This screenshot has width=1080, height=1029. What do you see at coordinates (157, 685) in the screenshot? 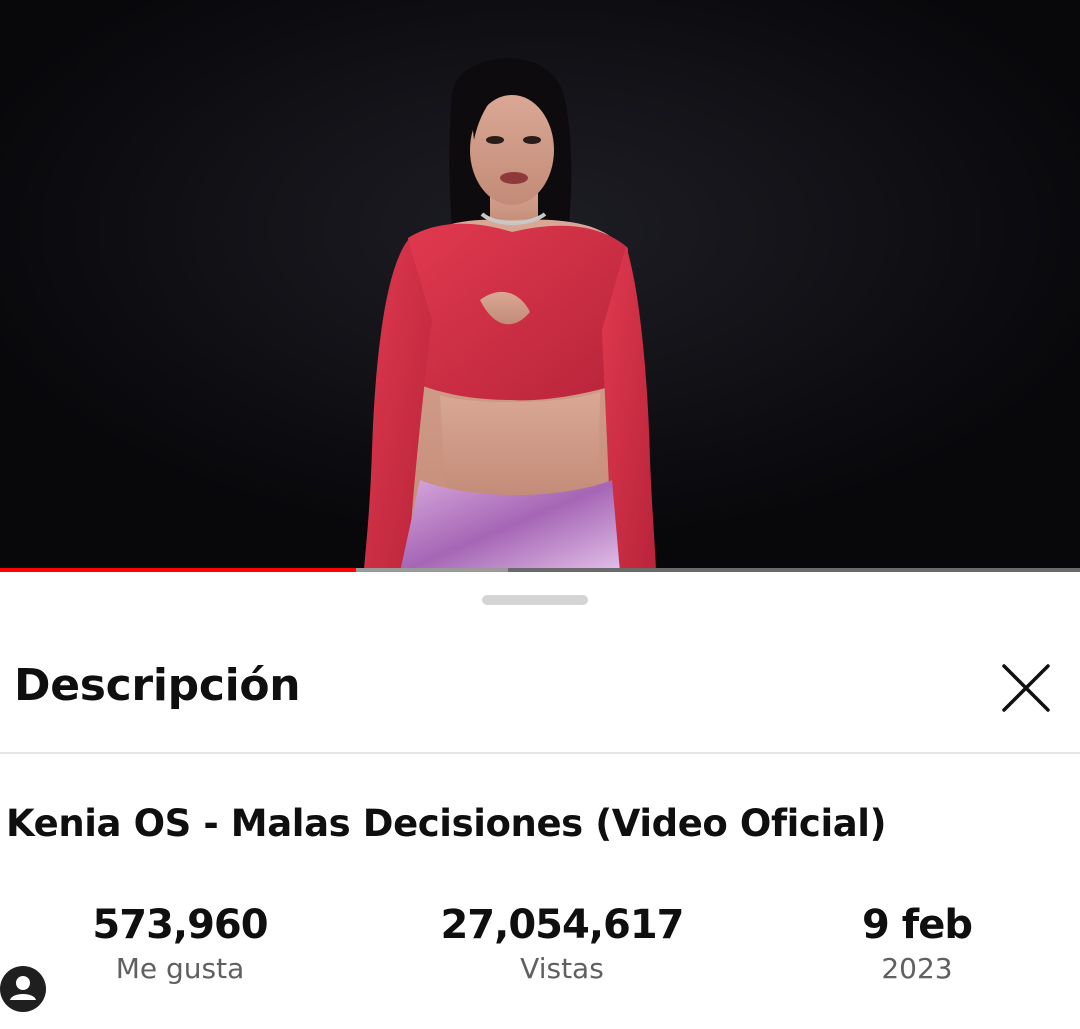
I see `sheet-title: Descripción` at bounding box center [157, 685].